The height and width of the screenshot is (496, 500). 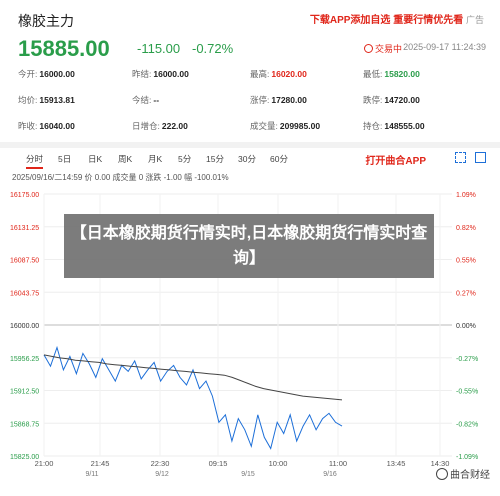 I want to click on y-tick-label: 16131.25, so click(x=24, y=228).